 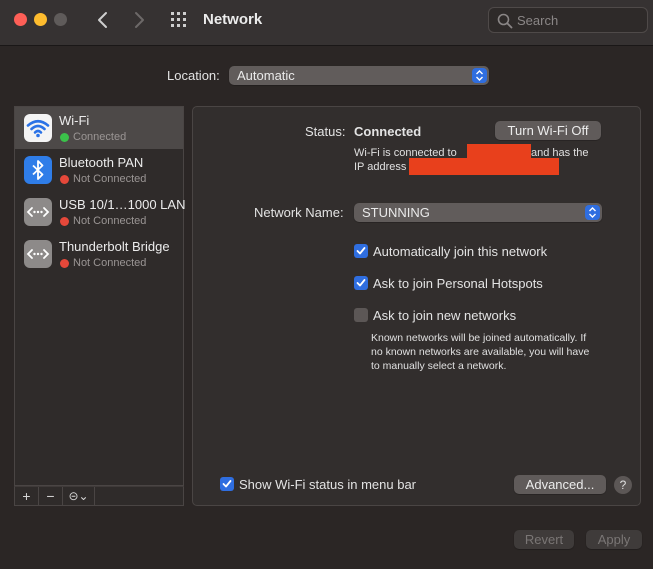 I want to click on service-item-bluetooth-pan: Bluetooth PAN Not Connected, so click(x=99, y=170).